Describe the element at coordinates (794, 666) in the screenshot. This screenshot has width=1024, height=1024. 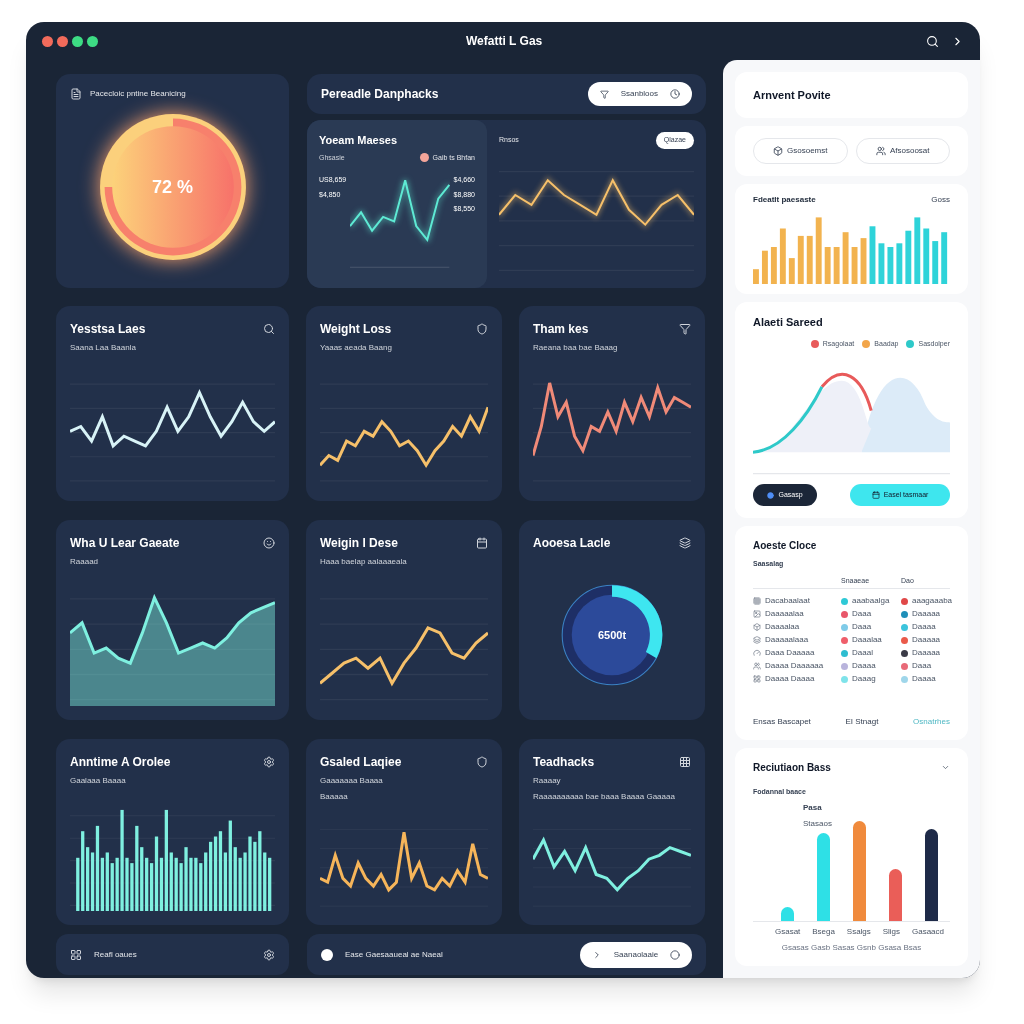
I see `table-cell: Daaaa Daaaaaa` at that location.